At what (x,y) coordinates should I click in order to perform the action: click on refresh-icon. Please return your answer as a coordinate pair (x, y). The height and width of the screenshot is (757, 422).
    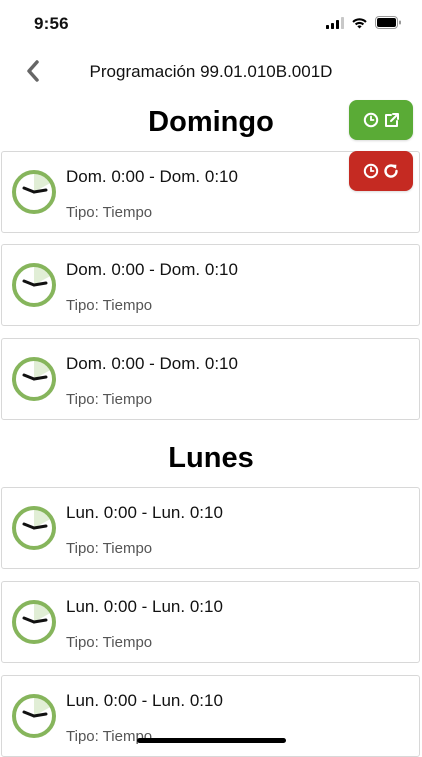
    Looking at the image, I should click on (391, 171).